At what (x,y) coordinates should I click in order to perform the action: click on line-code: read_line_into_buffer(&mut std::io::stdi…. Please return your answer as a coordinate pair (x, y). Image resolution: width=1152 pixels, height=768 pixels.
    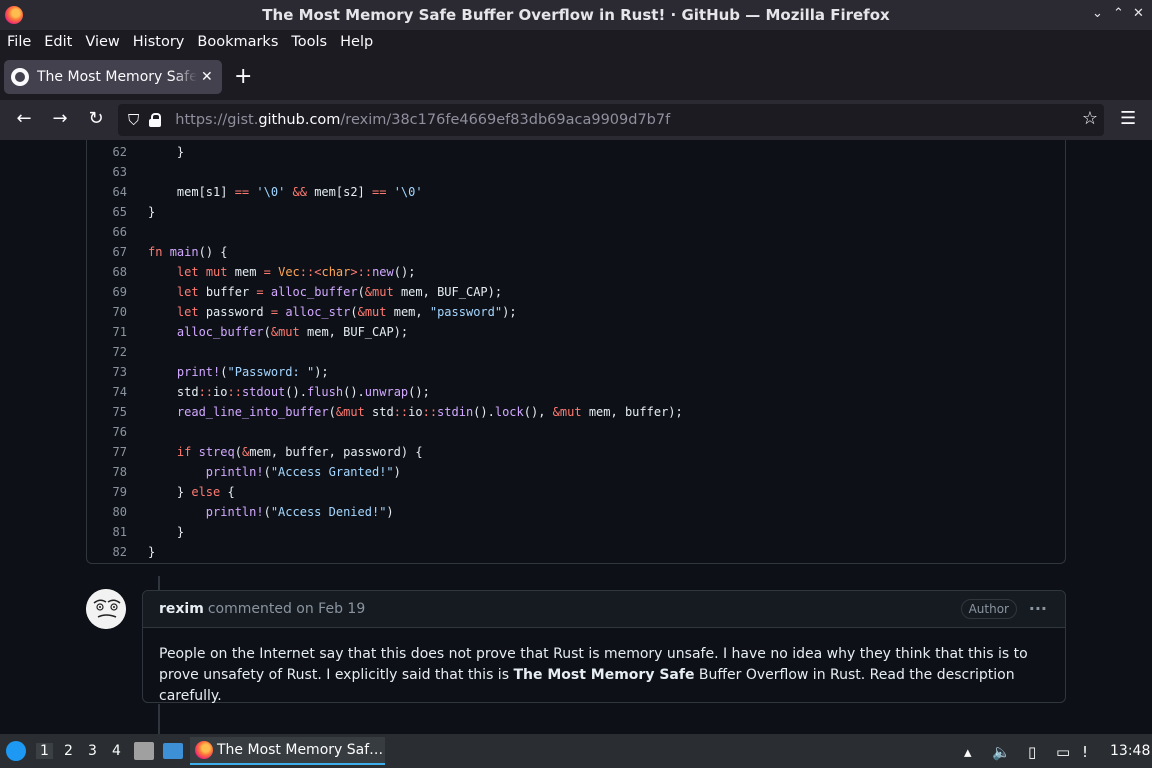
    Looking at the image, I should click on (429, 412).